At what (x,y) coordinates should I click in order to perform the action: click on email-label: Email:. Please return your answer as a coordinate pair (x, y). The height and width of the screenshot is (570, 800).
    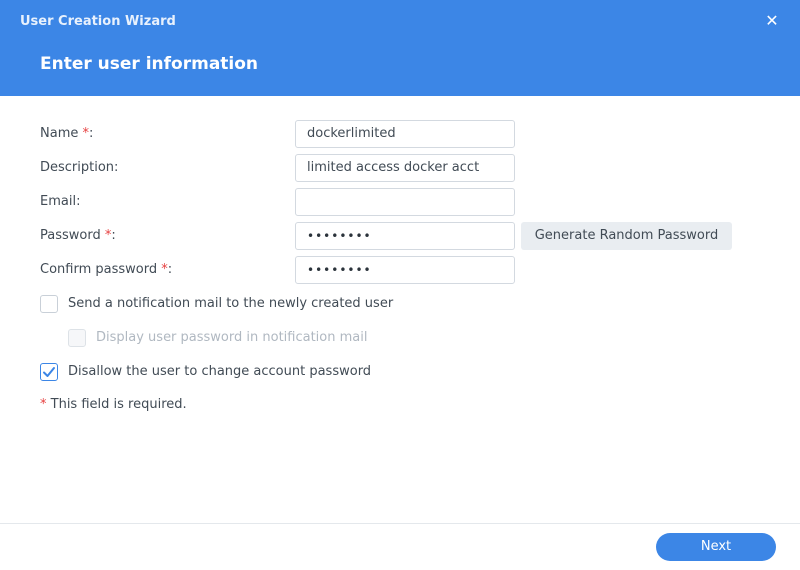
    Looking at the image, I should click on (60, 201).